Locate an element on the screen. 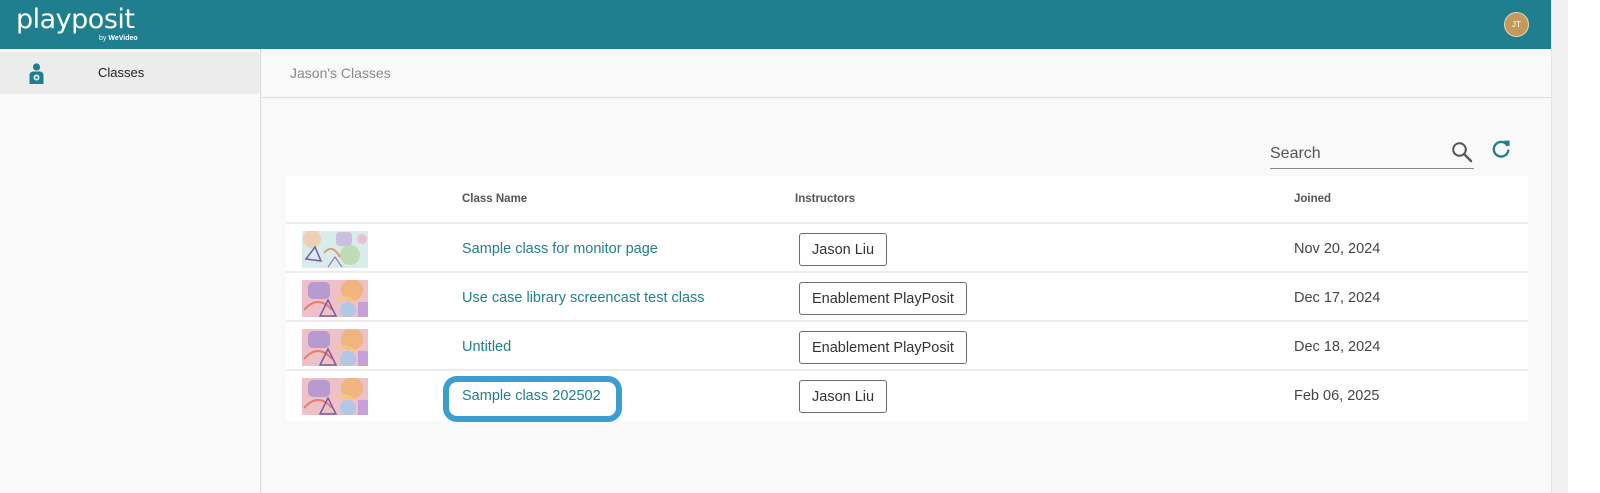  sidebar-item-label: Classes is located at coordinates (121, 72).